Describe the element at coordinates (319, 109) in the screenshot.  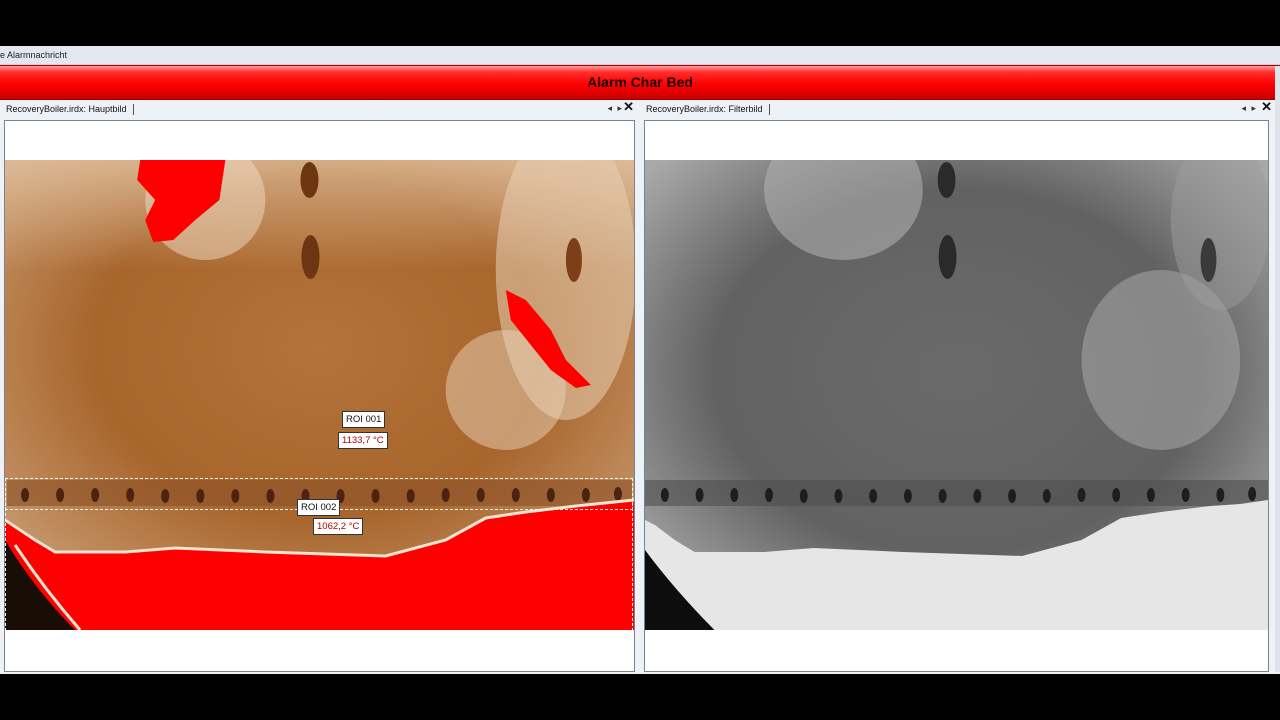
I see `main-image-tabbar: RecoveryBoiler.irdx: Hauptbild ◂ ▸ ✕` at that location.